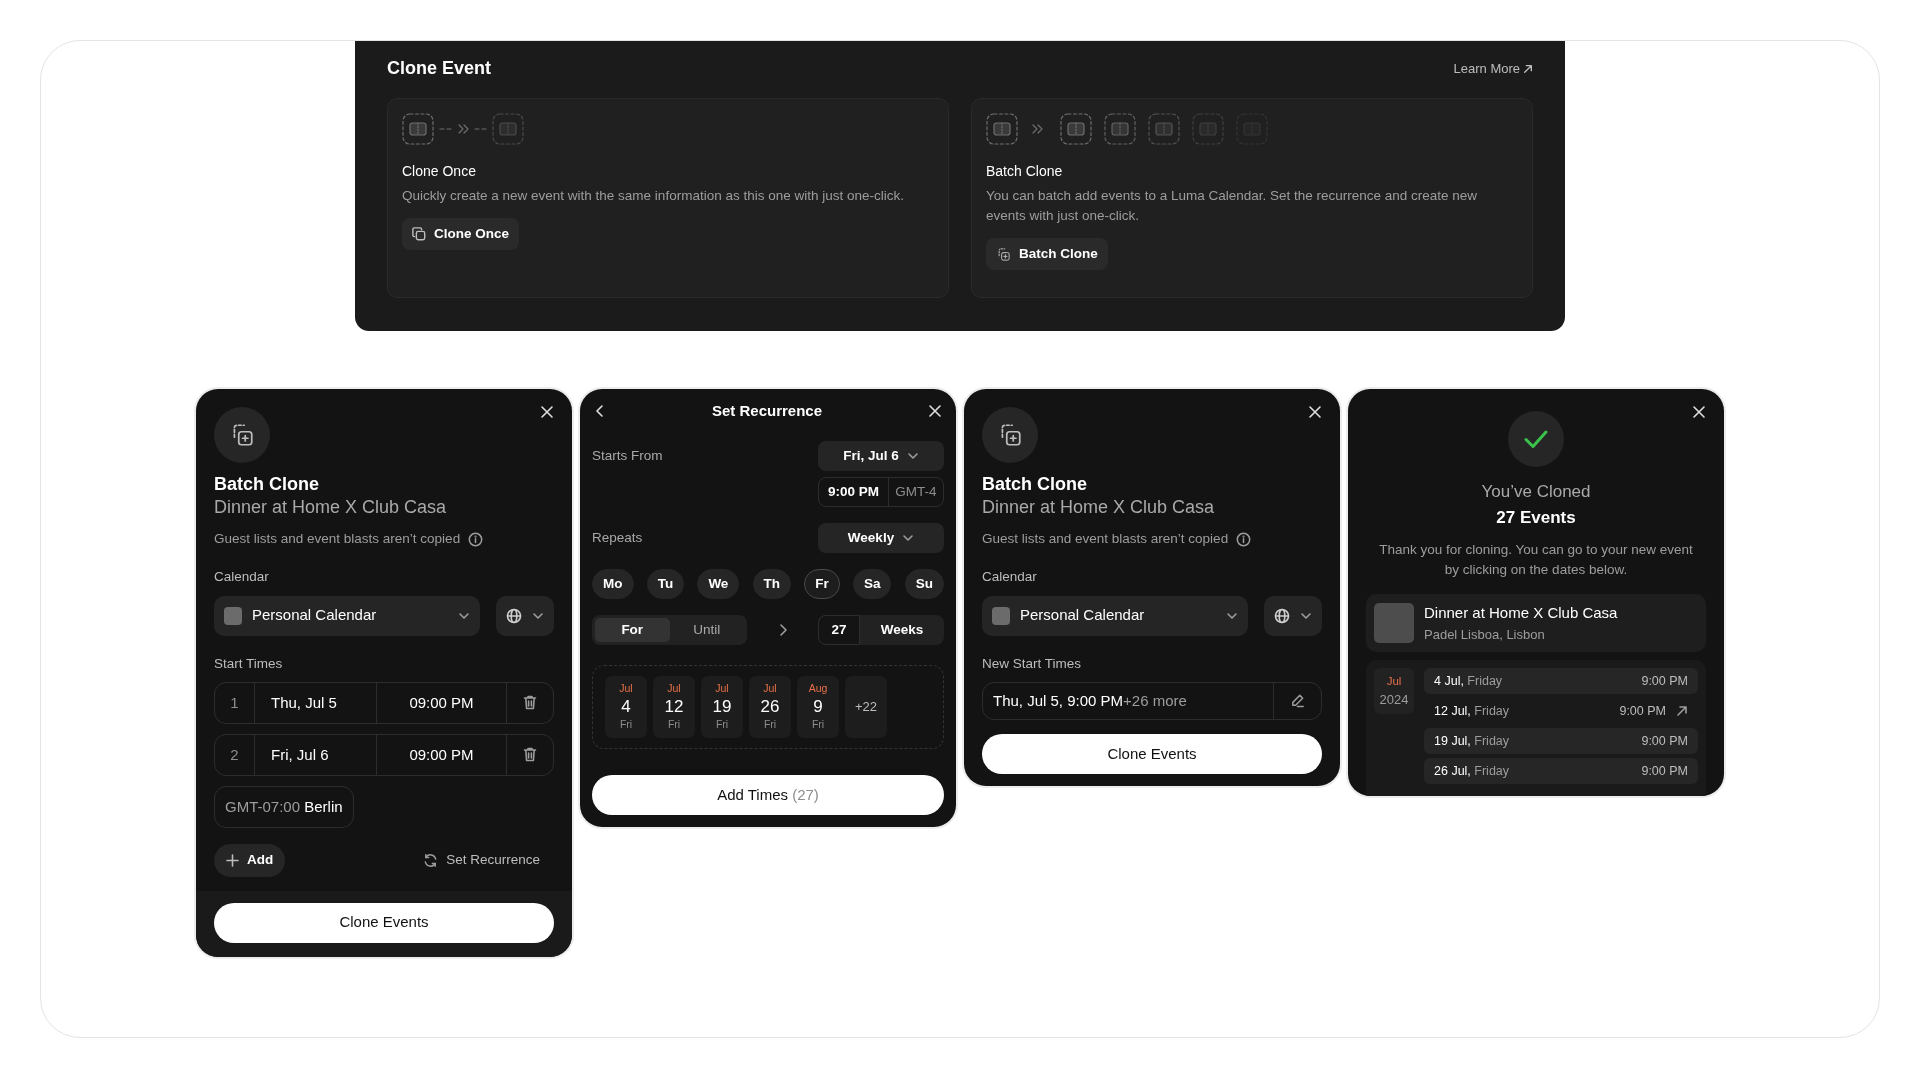 This screenshot has width=1920, height=1080. Describe the element at coordinates (1561, 711) in the screenshot. I see `date-row: 12 Jul, Friday 9:00 PM` at that location.